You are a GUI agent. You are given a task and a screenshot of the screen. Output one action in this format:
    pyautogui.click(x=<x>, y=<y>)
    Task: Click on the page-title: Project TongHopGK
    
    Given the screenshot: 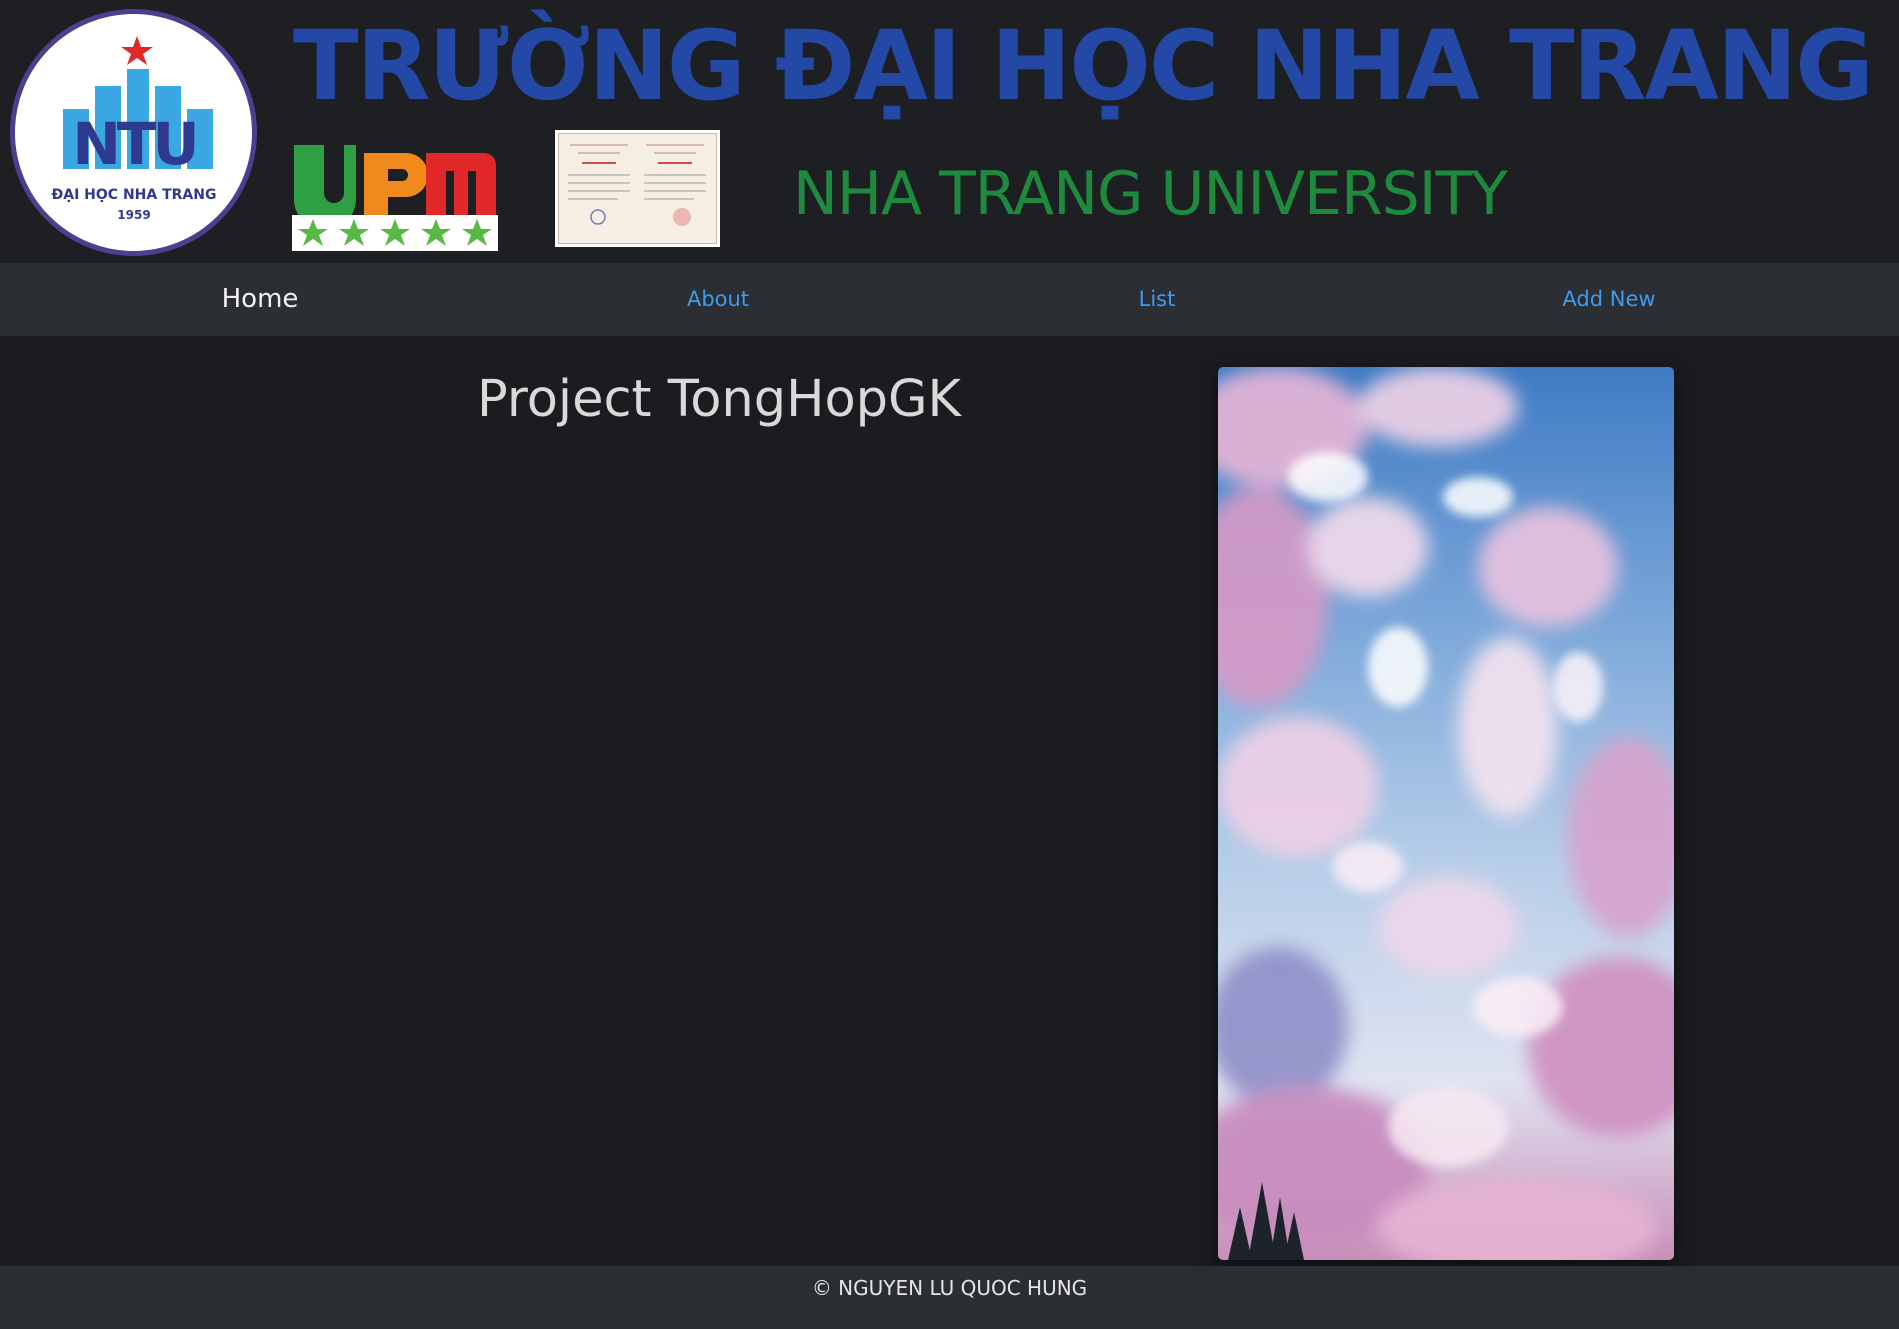 What is the action you would take?
    pyautogui.click(x=719, y=399)
    